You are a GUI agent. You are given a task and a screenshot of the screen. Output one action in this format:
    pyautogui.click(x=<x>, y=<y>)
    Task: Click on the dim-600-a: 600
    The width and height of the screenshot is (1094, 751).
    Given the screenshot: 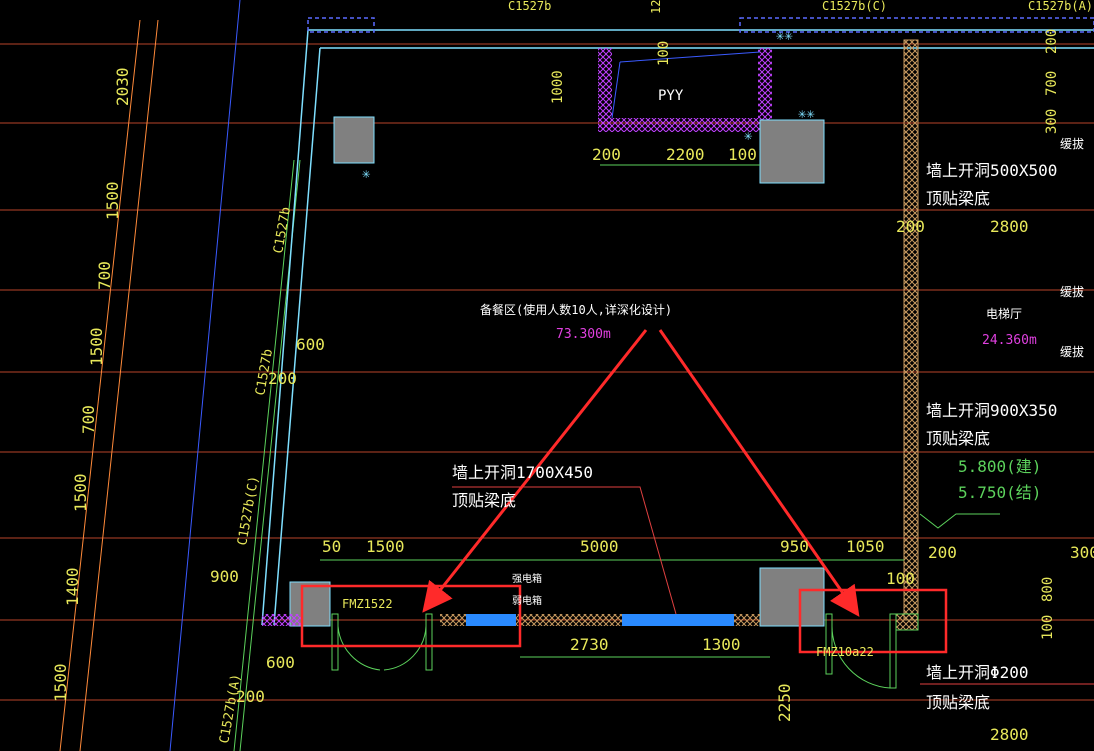 What is the action you would take?
    pyautogui.click(x=310, y=344)
    